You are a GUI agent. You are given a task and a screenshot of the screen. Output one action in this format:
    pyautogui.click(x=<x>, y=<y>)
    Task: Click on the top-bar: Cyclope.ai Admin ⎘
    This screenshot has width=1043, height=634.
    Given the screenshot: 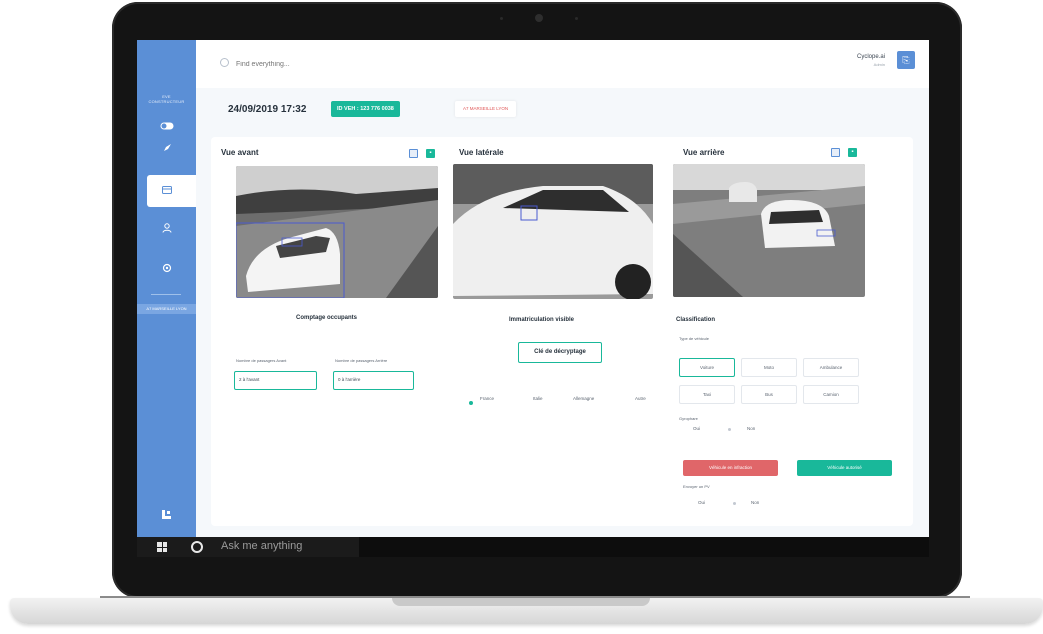 What is the action you would take?
    pyautogui.click(x=562, y=64)
    